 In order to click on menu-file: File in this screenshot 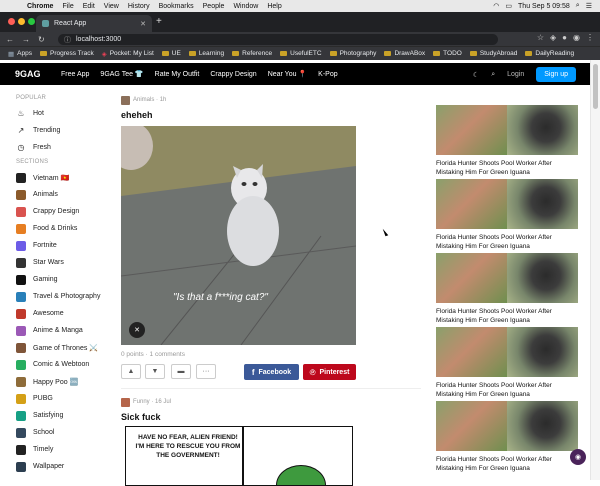, I will do `click(67, 6)`.